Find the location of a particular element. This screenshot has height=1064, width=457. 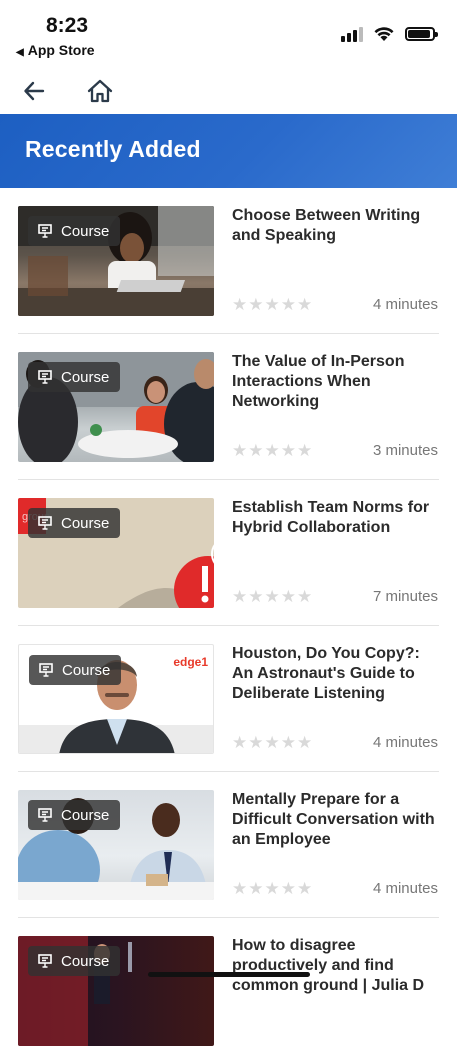

home-indicator is located at coordinates (229, 974).